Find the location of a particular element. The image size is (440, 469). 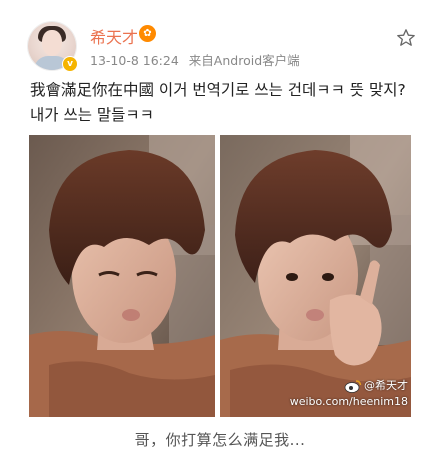

post-timestamp: 13-10-8 16:24 is located at coordinates (134, 60).